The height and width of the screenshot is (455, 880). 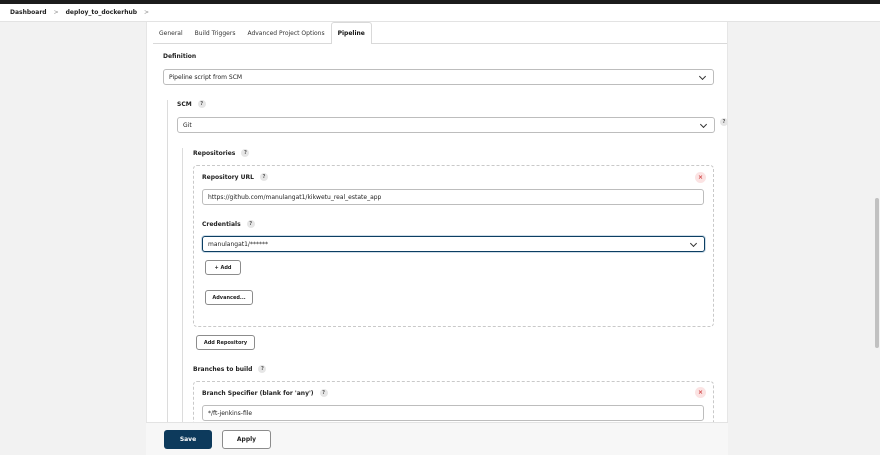 What do you see at coordinates (700, 177) in the screenshot?
I see `delete-repository-icon: ×` at bounding box center [700, 177].